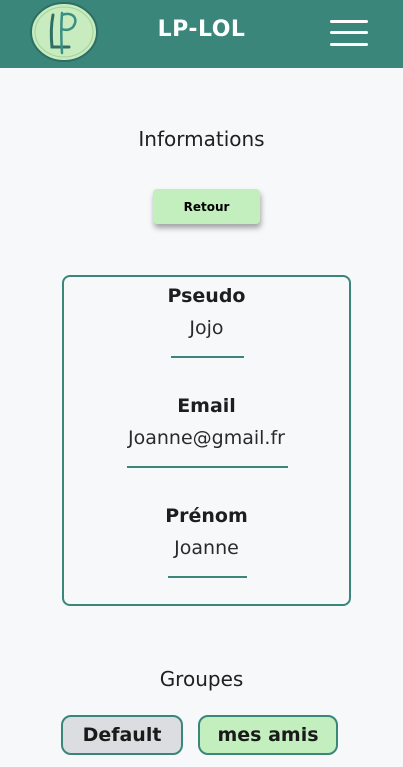  What do you see at coordinates (122, 735) in the screenshot?
I see `group-chip-default: Default` at bounding box center [122, 735].